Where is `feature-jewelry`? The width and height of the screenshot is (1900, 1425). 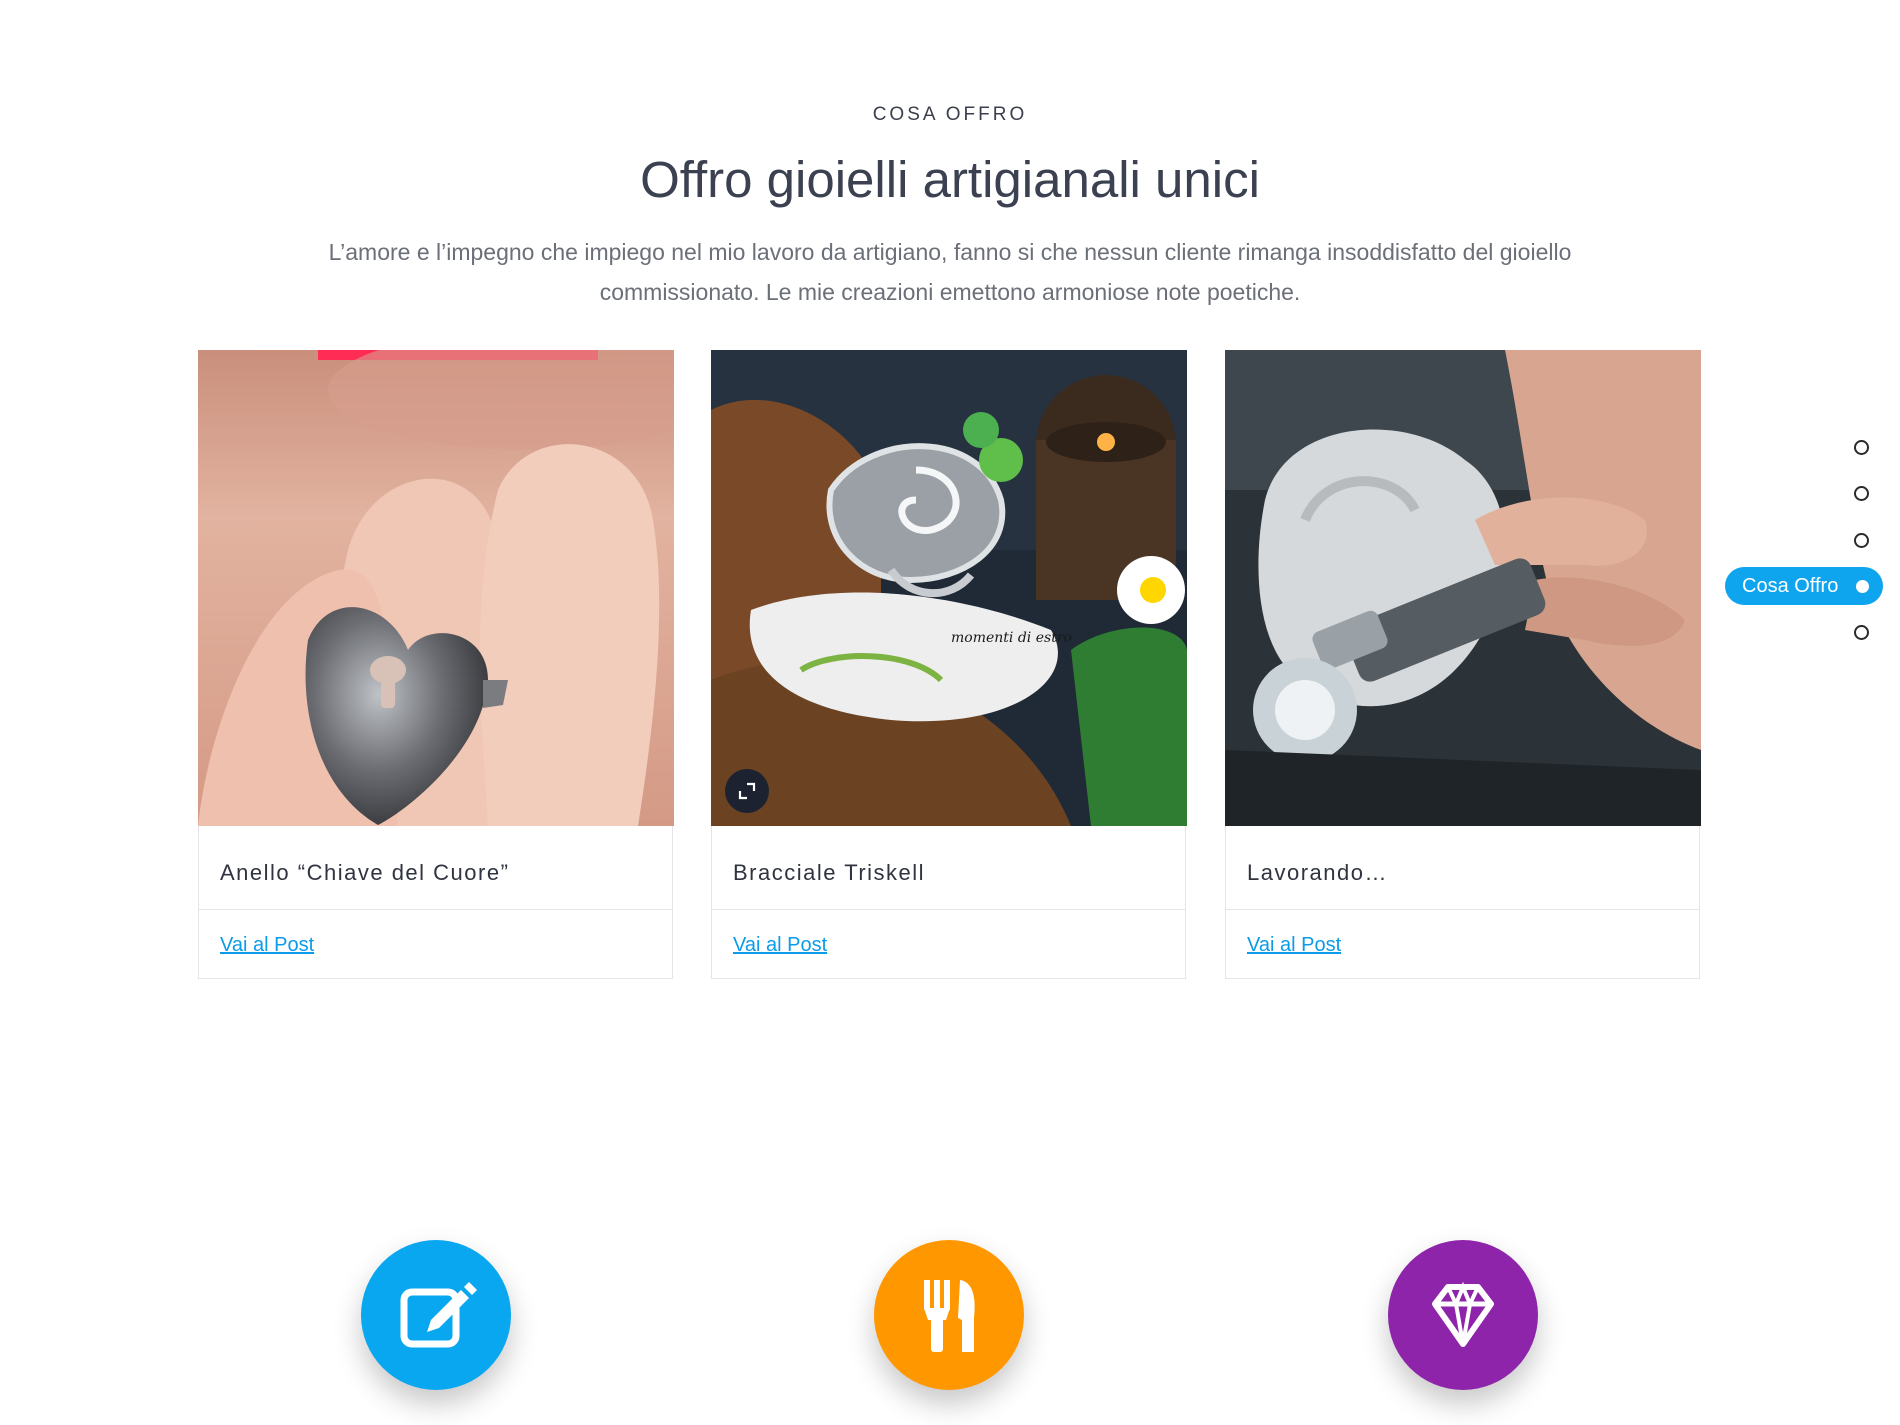
feature-jewelry is located at coordinates (1463, 1315).